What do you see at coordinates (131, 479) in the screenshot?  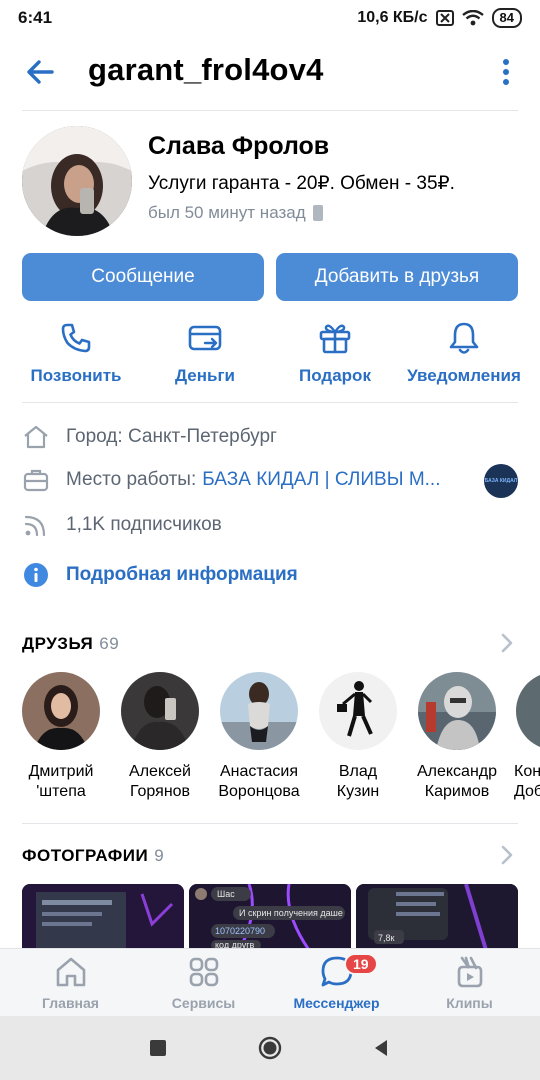 I see `work-label: Место работы:` at bounding box center [131, 479].